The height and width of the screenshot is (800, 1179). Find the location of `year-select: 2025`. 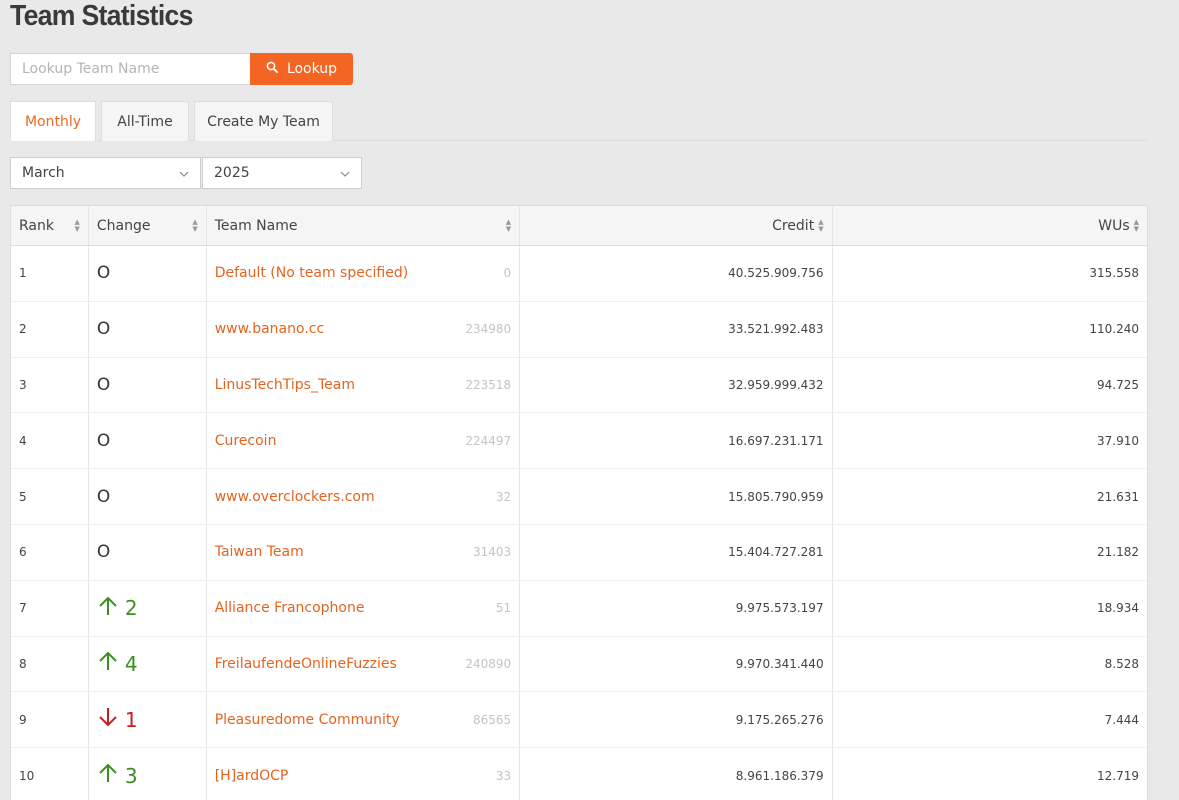

year-select: 2025 is located at coordinates (282, 173).